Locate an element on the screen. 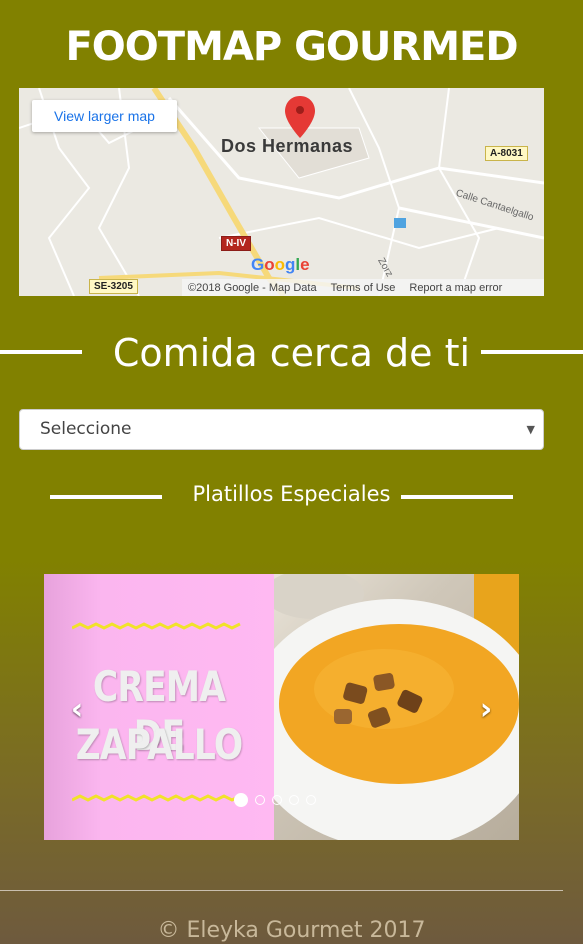 The width and height of the screenshot is (583, 944). nearby-heading-text: Comida cerca de ti is located at coordinates (291, 353).